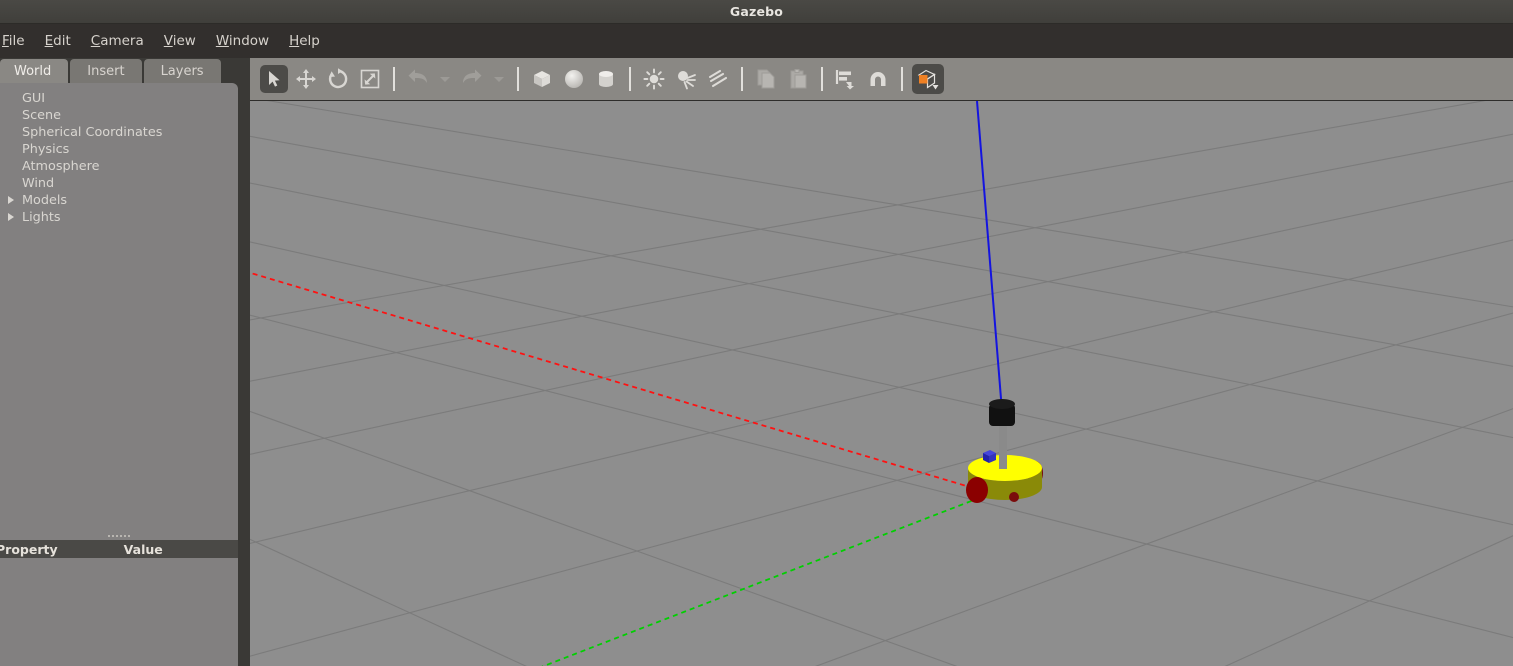  I want to click on tree-item-gui: GUI, so click(119, 98).